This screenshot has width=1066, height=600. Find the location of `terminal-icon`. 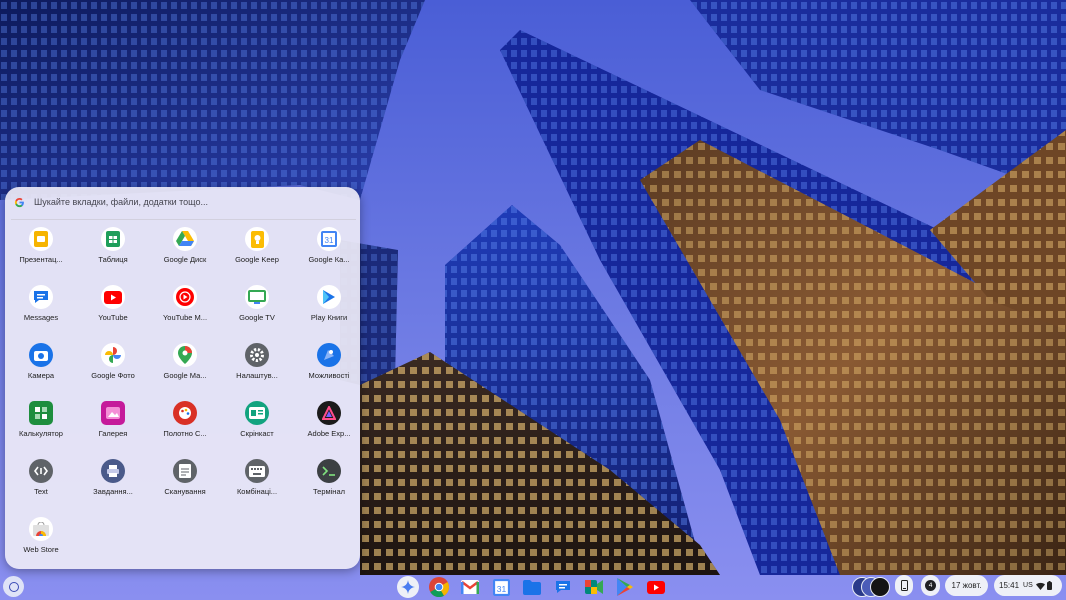

terminal-icon is located at coordinates (329, 471).